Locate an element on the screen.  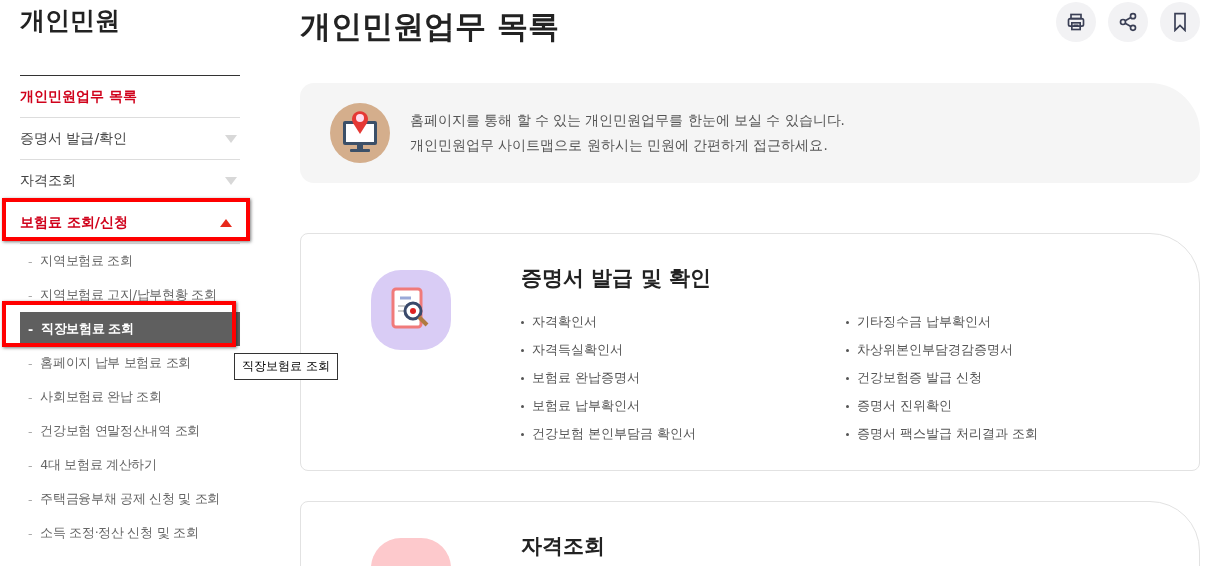
submenu-item: - 직장보험료 조회 is located at coordinates (130, 329).